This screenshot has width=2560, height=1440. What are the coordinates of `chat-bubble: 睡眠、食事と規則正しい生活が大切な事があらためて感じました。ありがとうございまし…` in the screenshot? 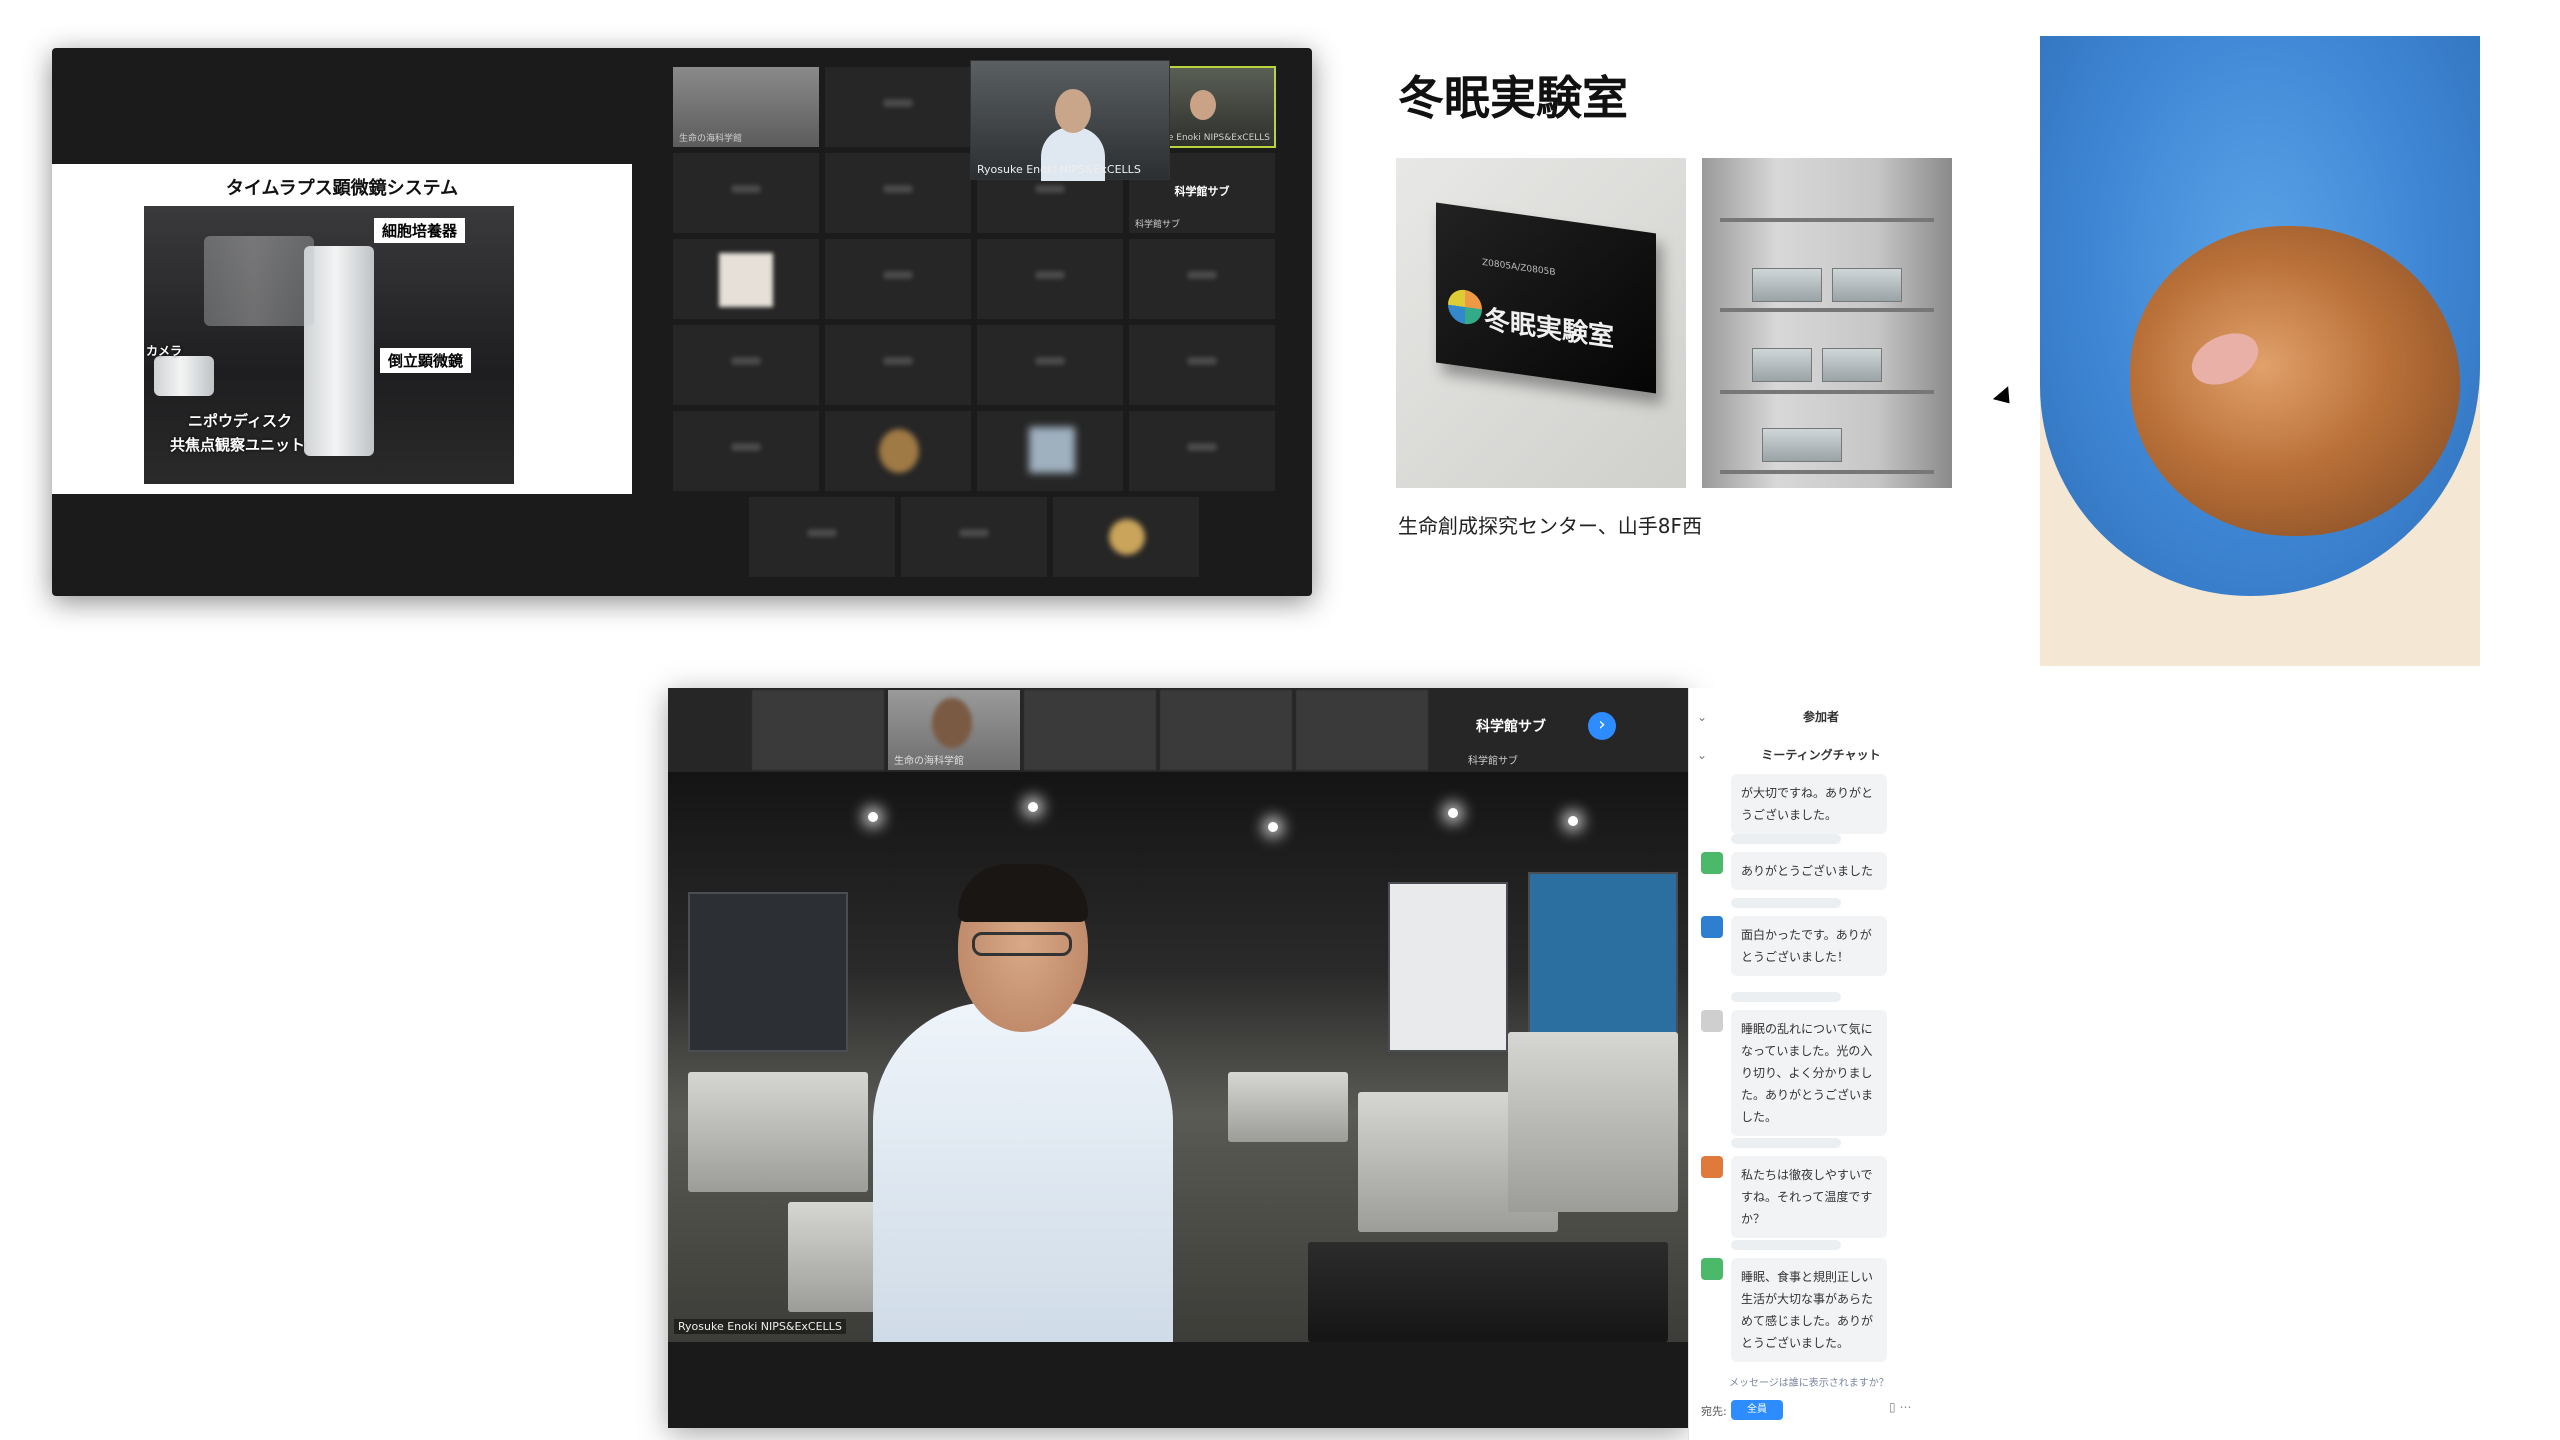 It's located at (1809, 1310).